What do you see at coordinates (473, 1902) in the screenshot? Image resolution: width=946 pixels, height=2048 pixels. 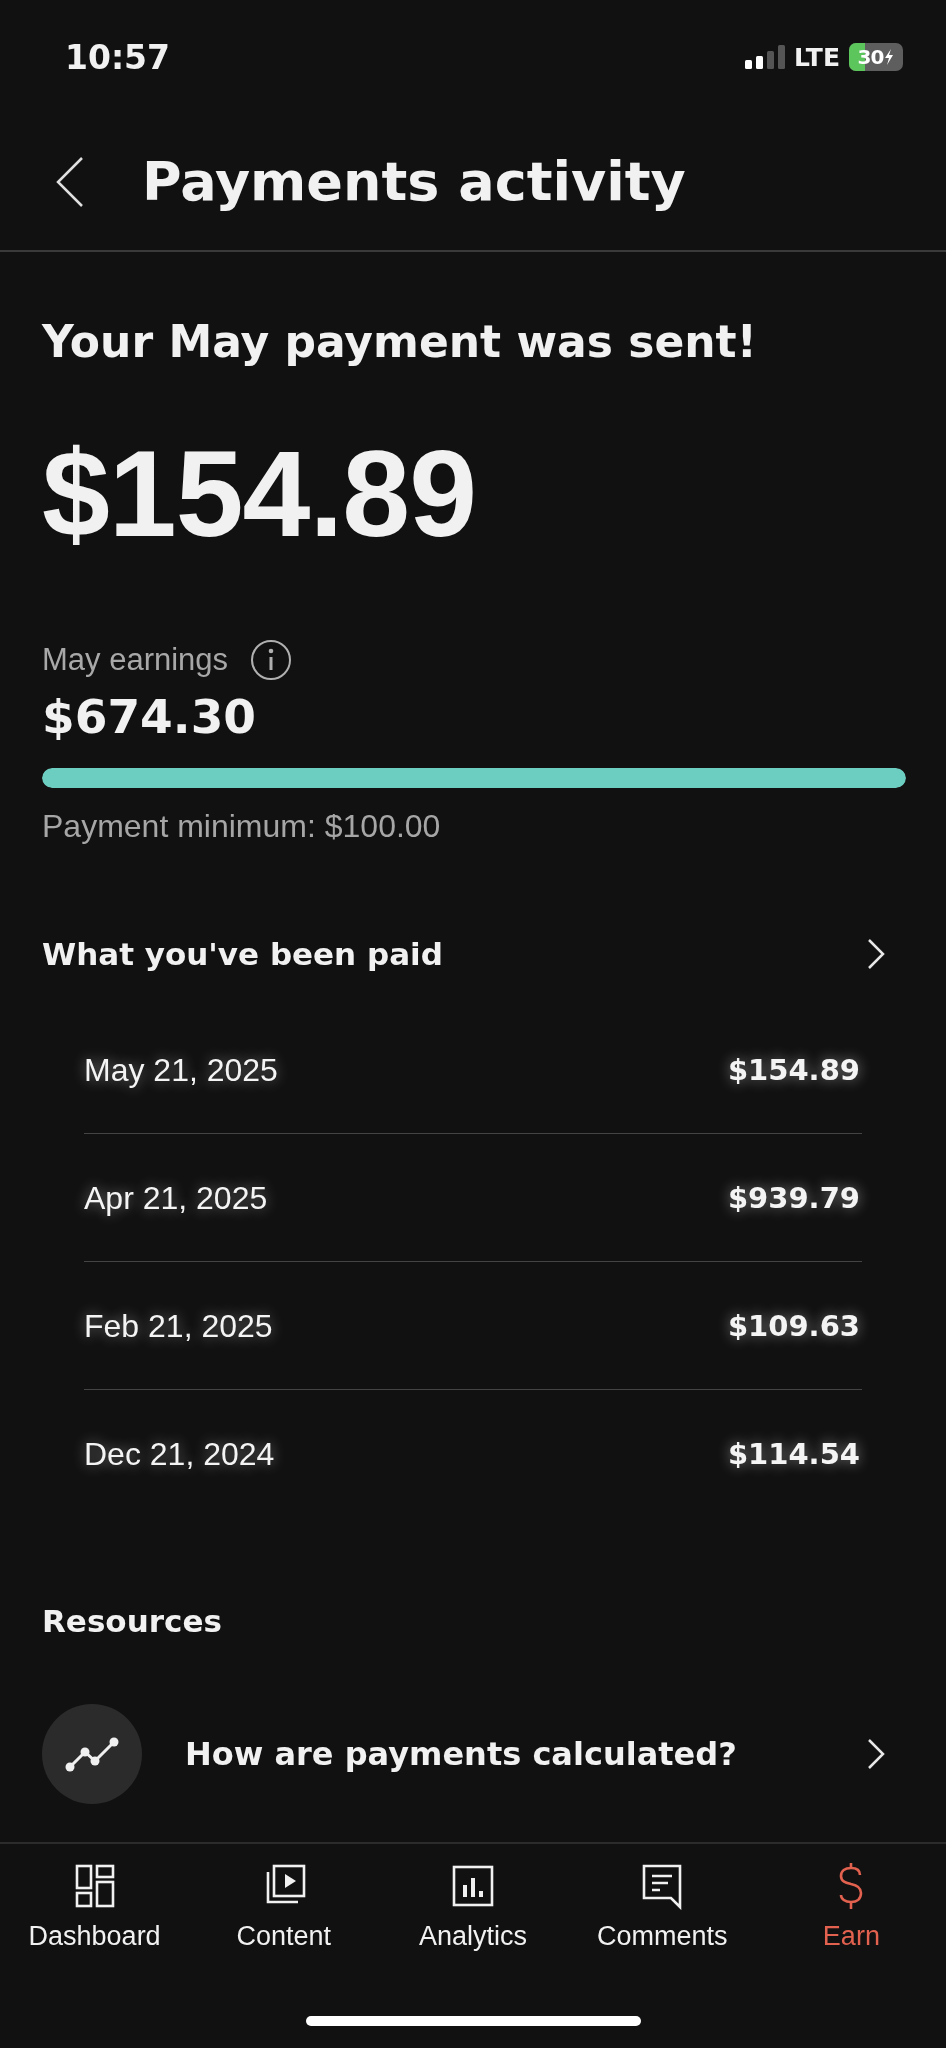 I see `nav-tab: Analytics` at bounding box center [473, 1902].